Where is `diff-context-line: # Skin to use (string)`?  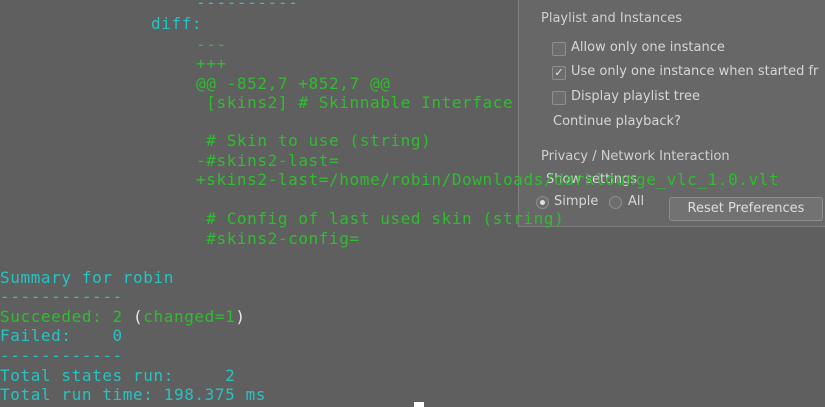
diff-context-line: # Skin to use (string) is located at coordinates (314, 140).